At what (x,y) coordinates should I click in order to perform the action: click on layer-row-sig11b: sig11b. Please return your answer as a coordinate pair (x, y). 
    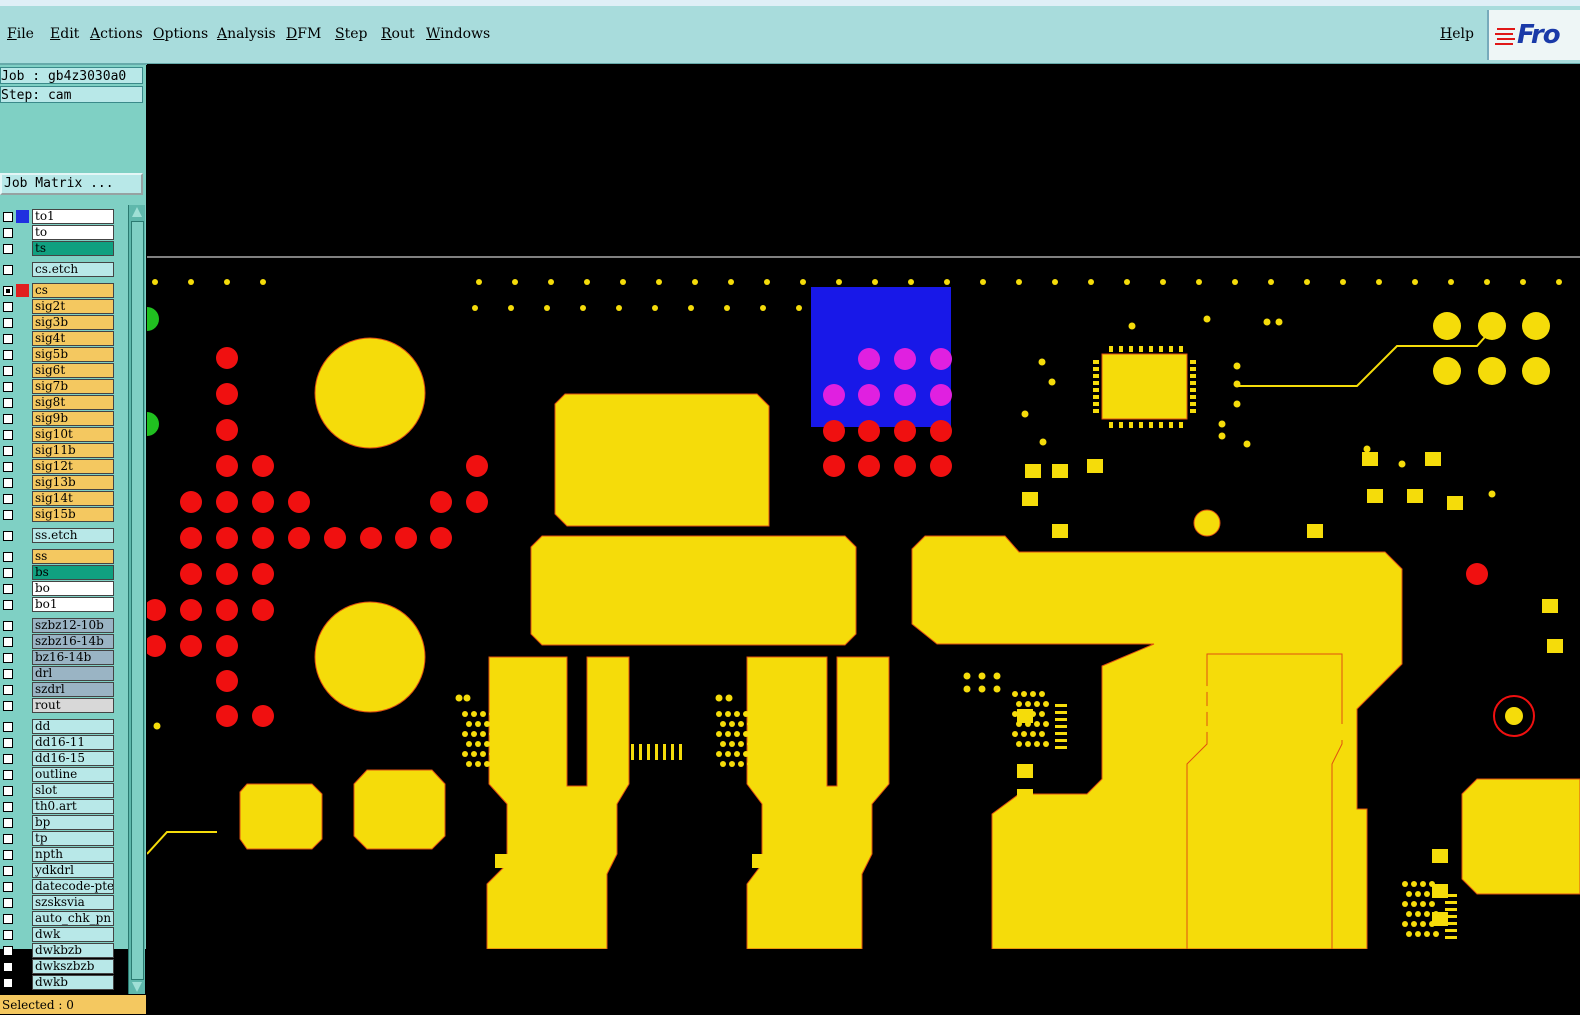
    Looking at the image, I should click on (58, 450).